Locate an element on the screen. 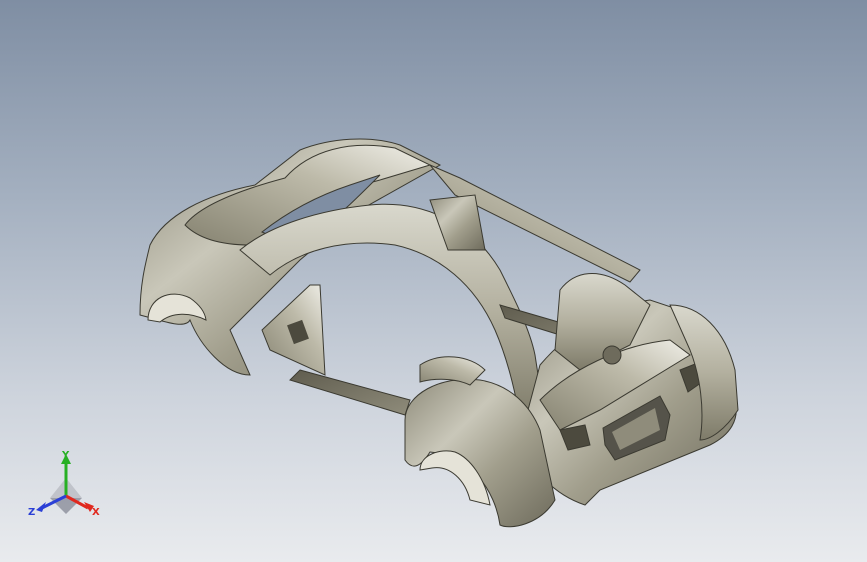 The width and height of the screenshot is (867, 562). z-axis-label: Z is located at coordinates (31, 512).